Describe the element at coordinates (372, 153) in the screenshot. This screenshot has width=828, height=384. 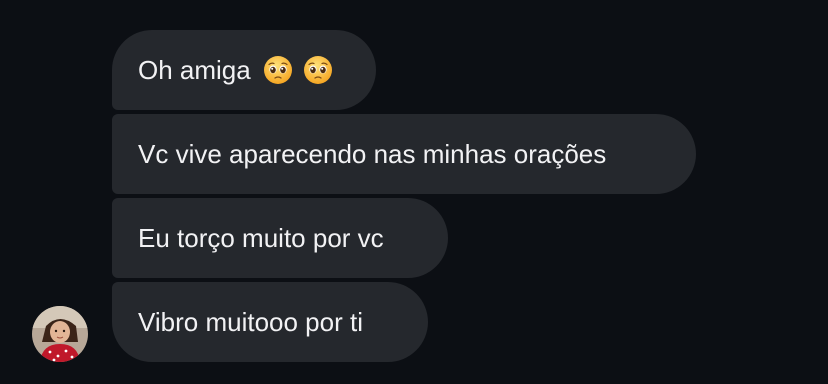
I see `message-text: Vc vive aparecendo nas minhas orações` at that location.